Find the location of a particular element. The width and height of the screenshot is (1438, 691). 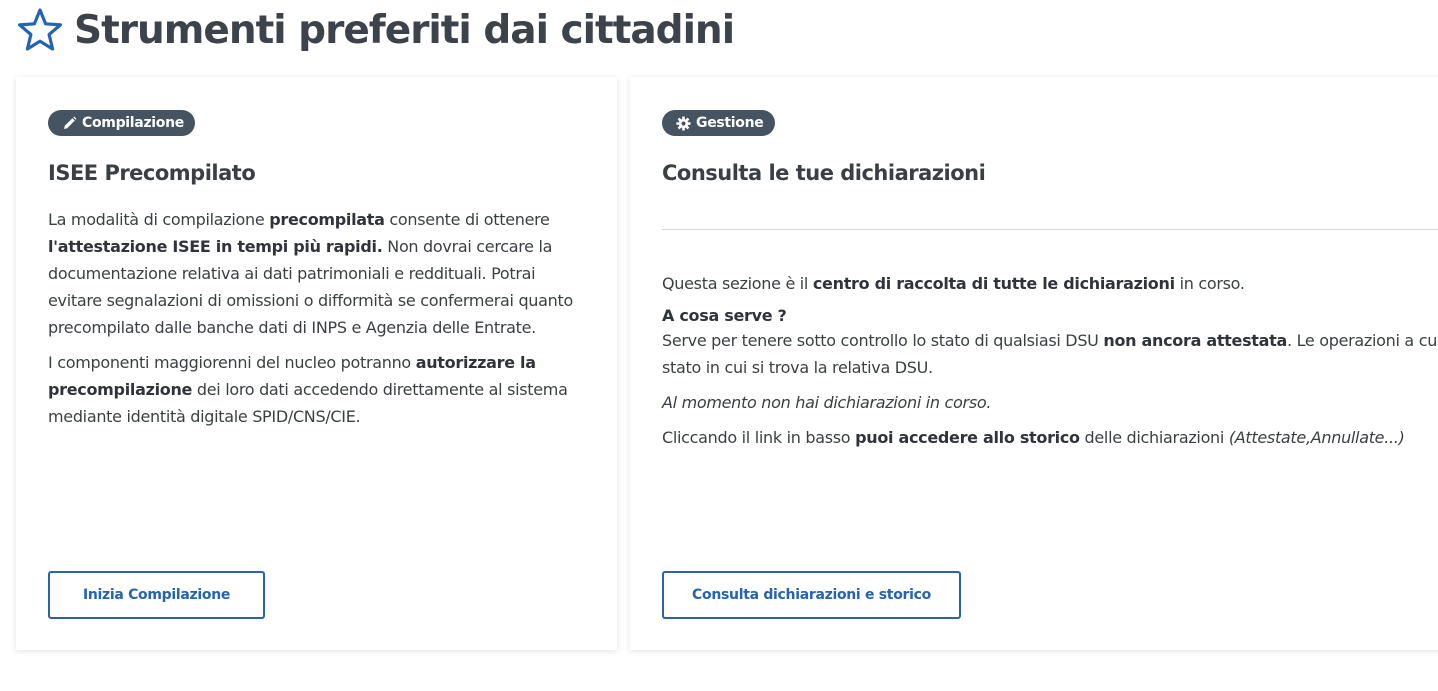

gear-icon is located at coordinates (683, 123).